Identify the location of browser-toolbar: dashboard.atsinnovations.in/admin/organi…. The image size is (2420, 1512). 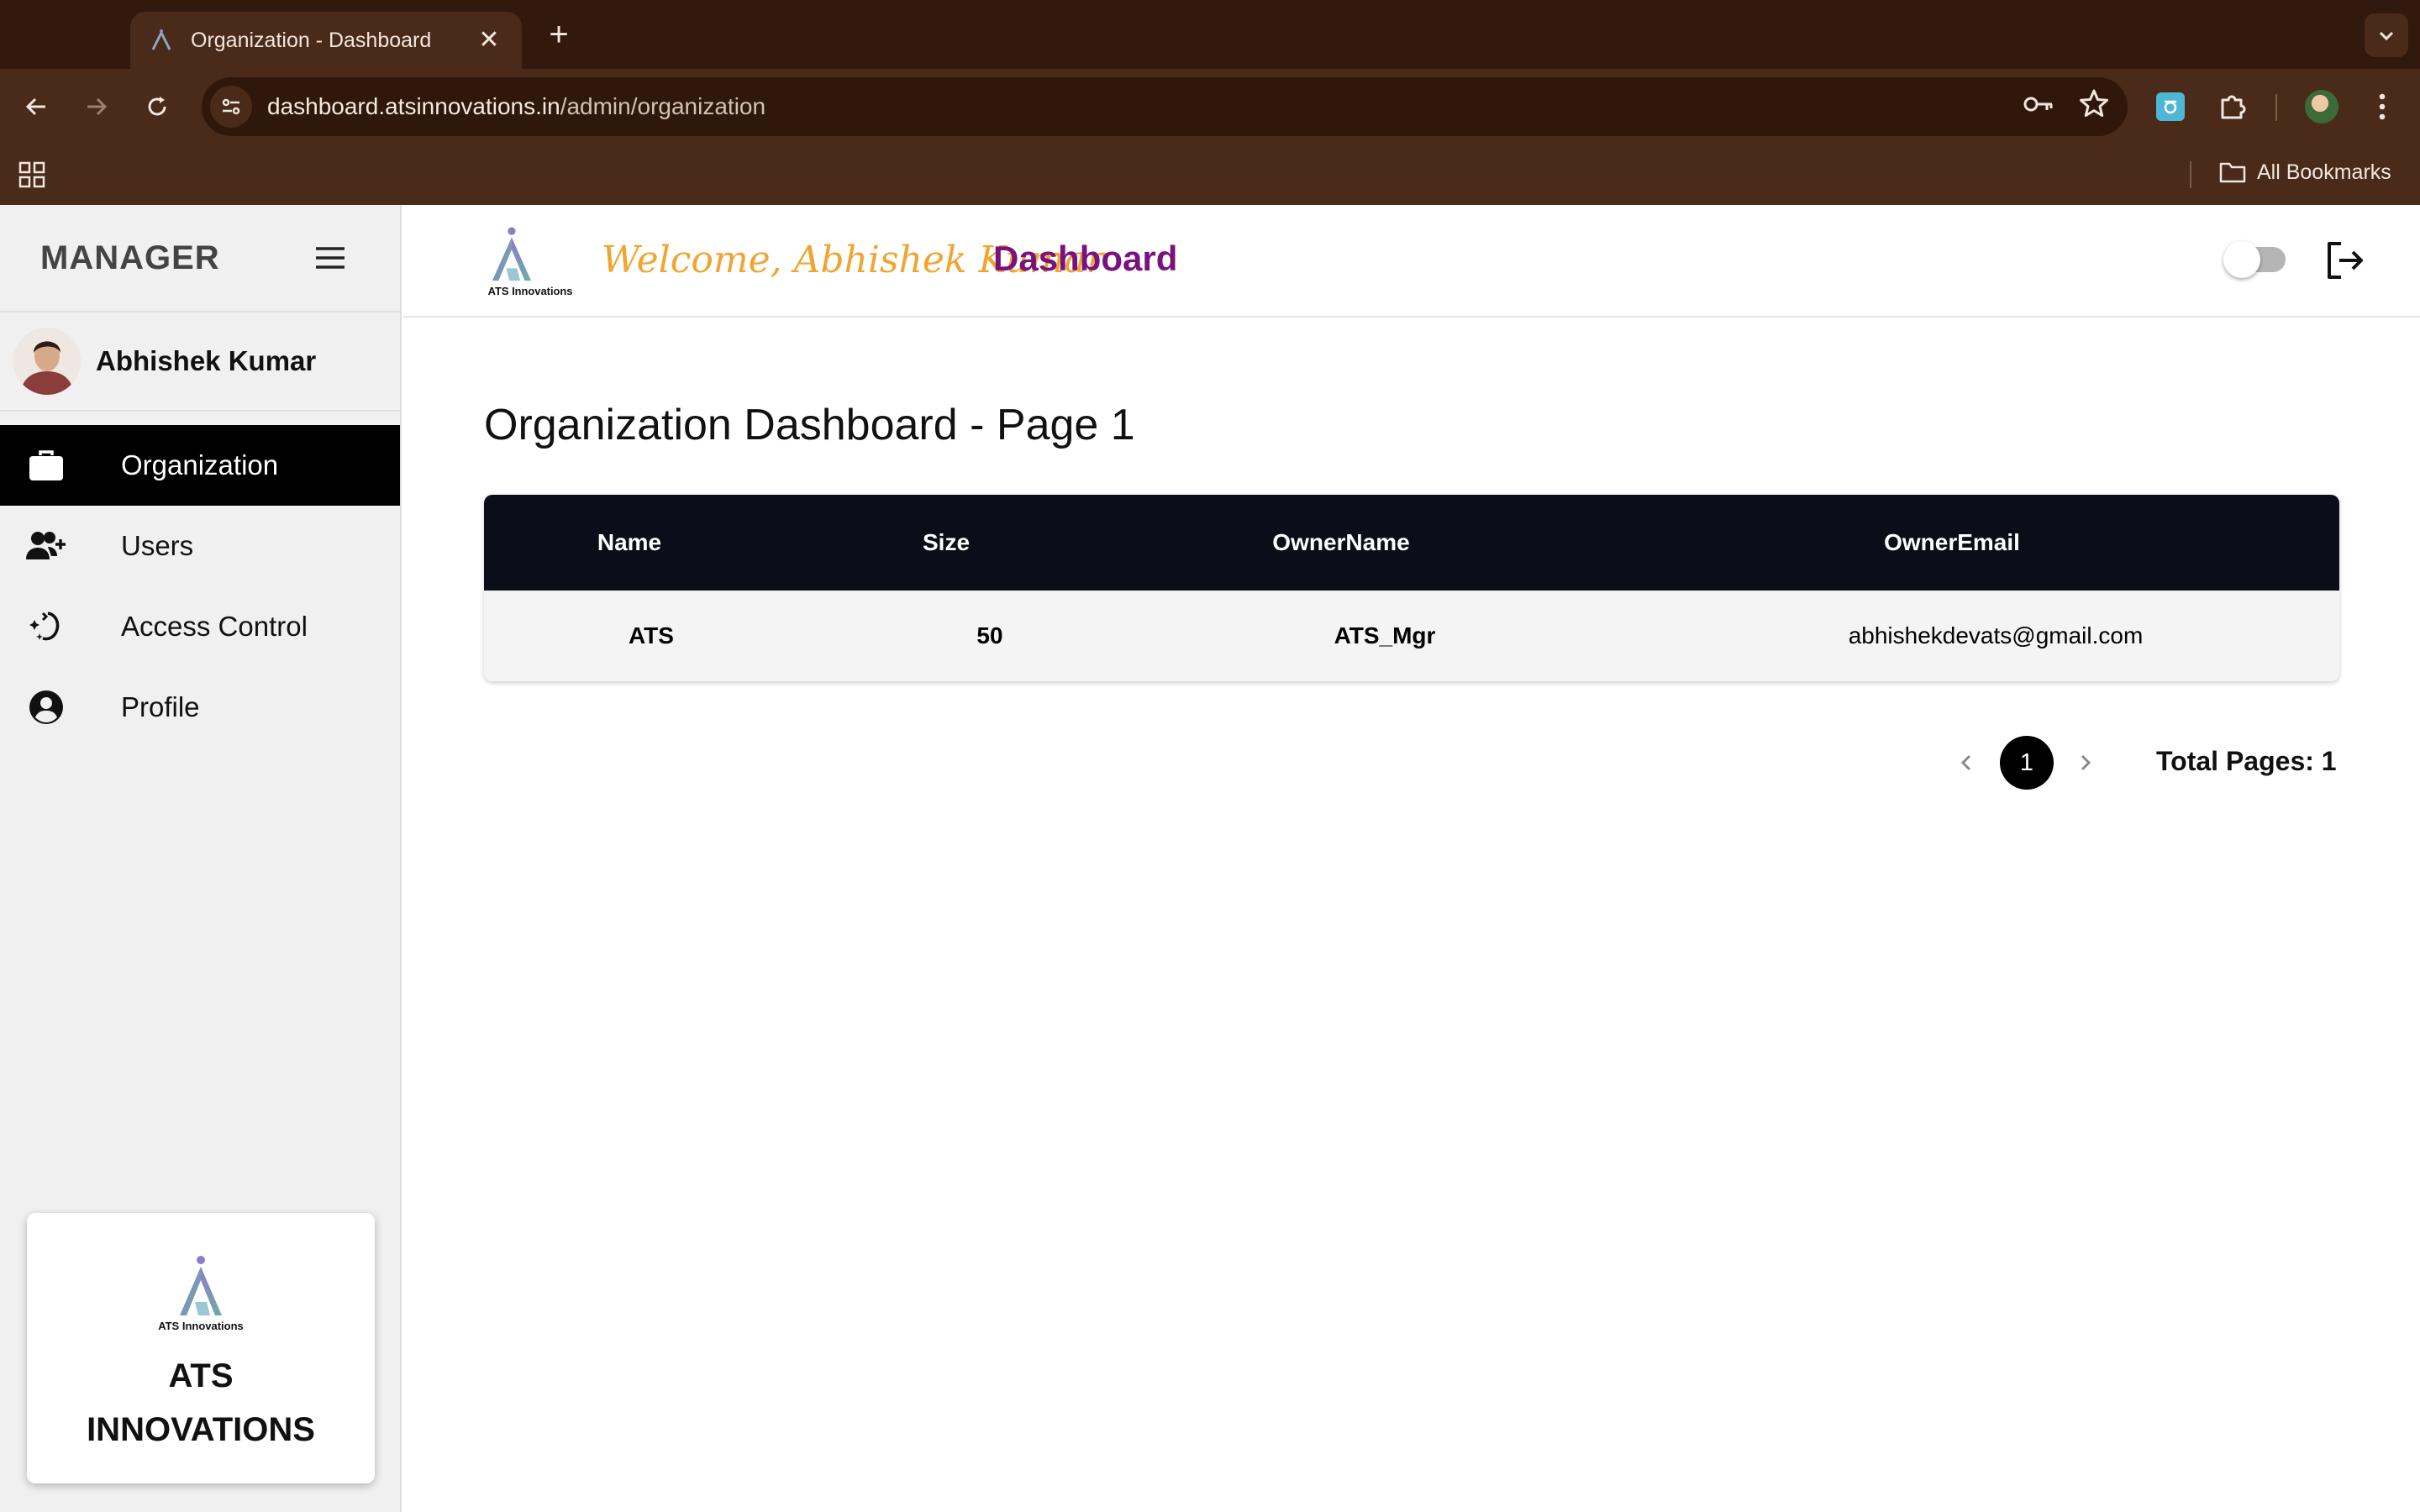
(1210, 106).